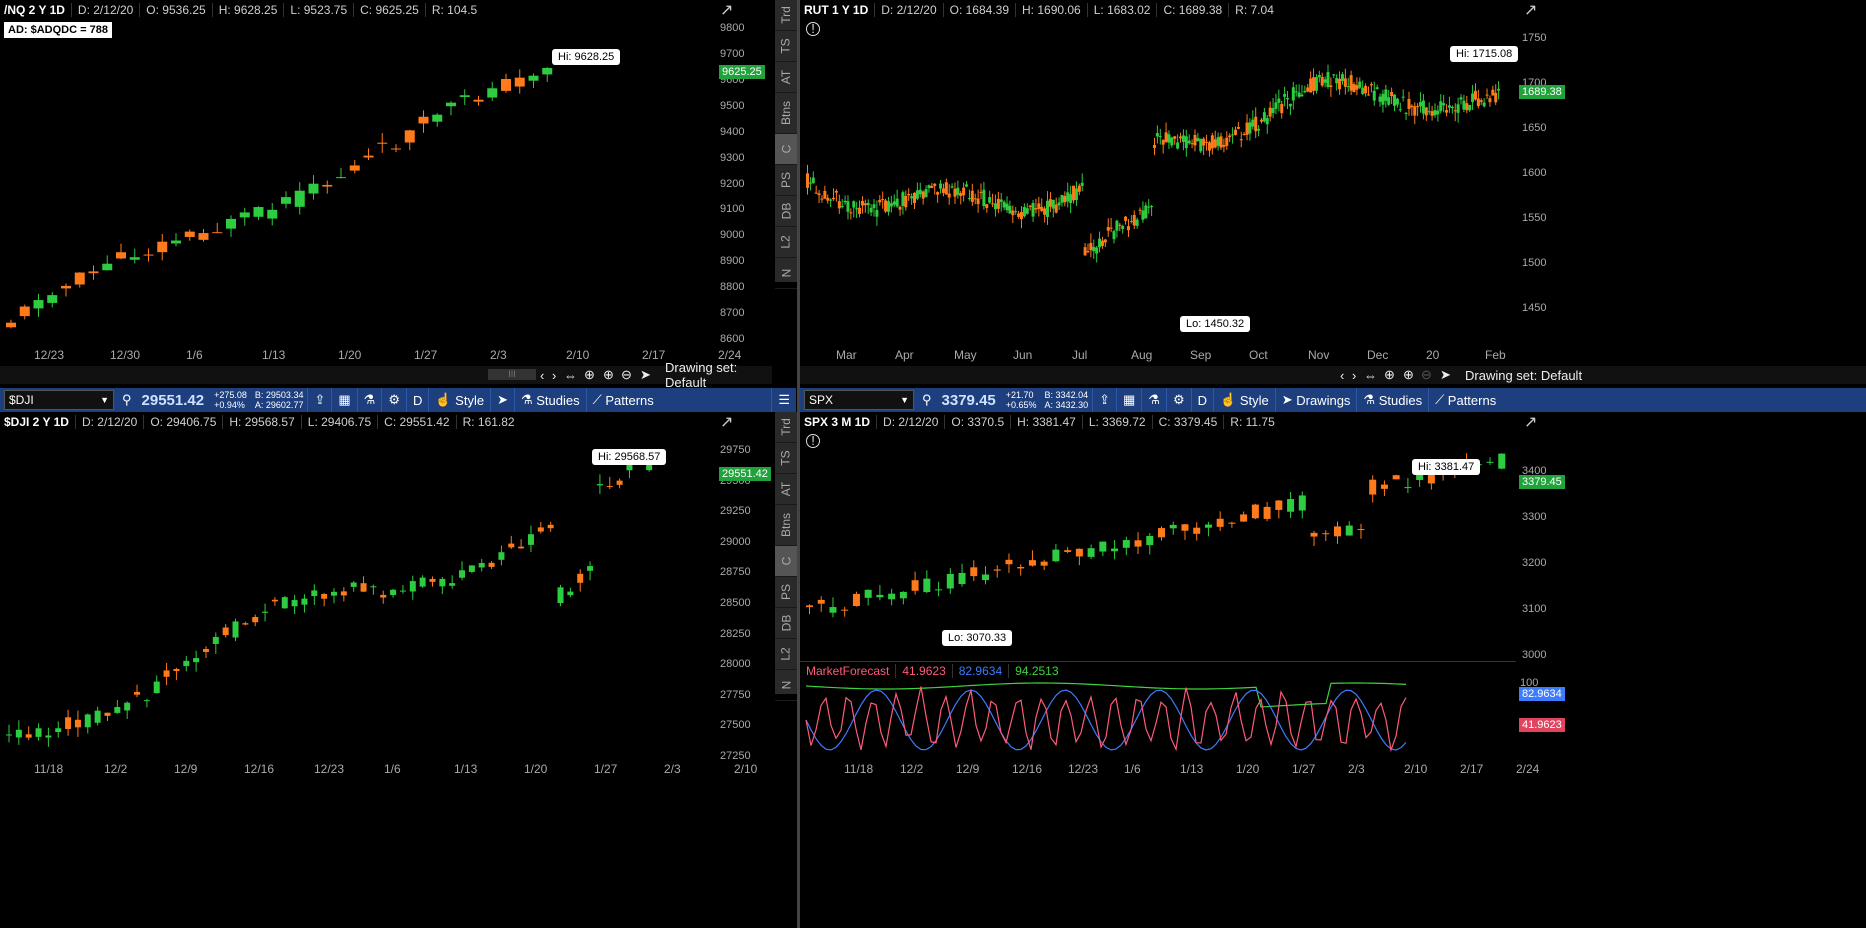 The image size is (1866, 928). What do you see at coordinates (536, 769) in the screenshot?
I see `x-tick-label: 1/20` at bounding box center [536, 769].